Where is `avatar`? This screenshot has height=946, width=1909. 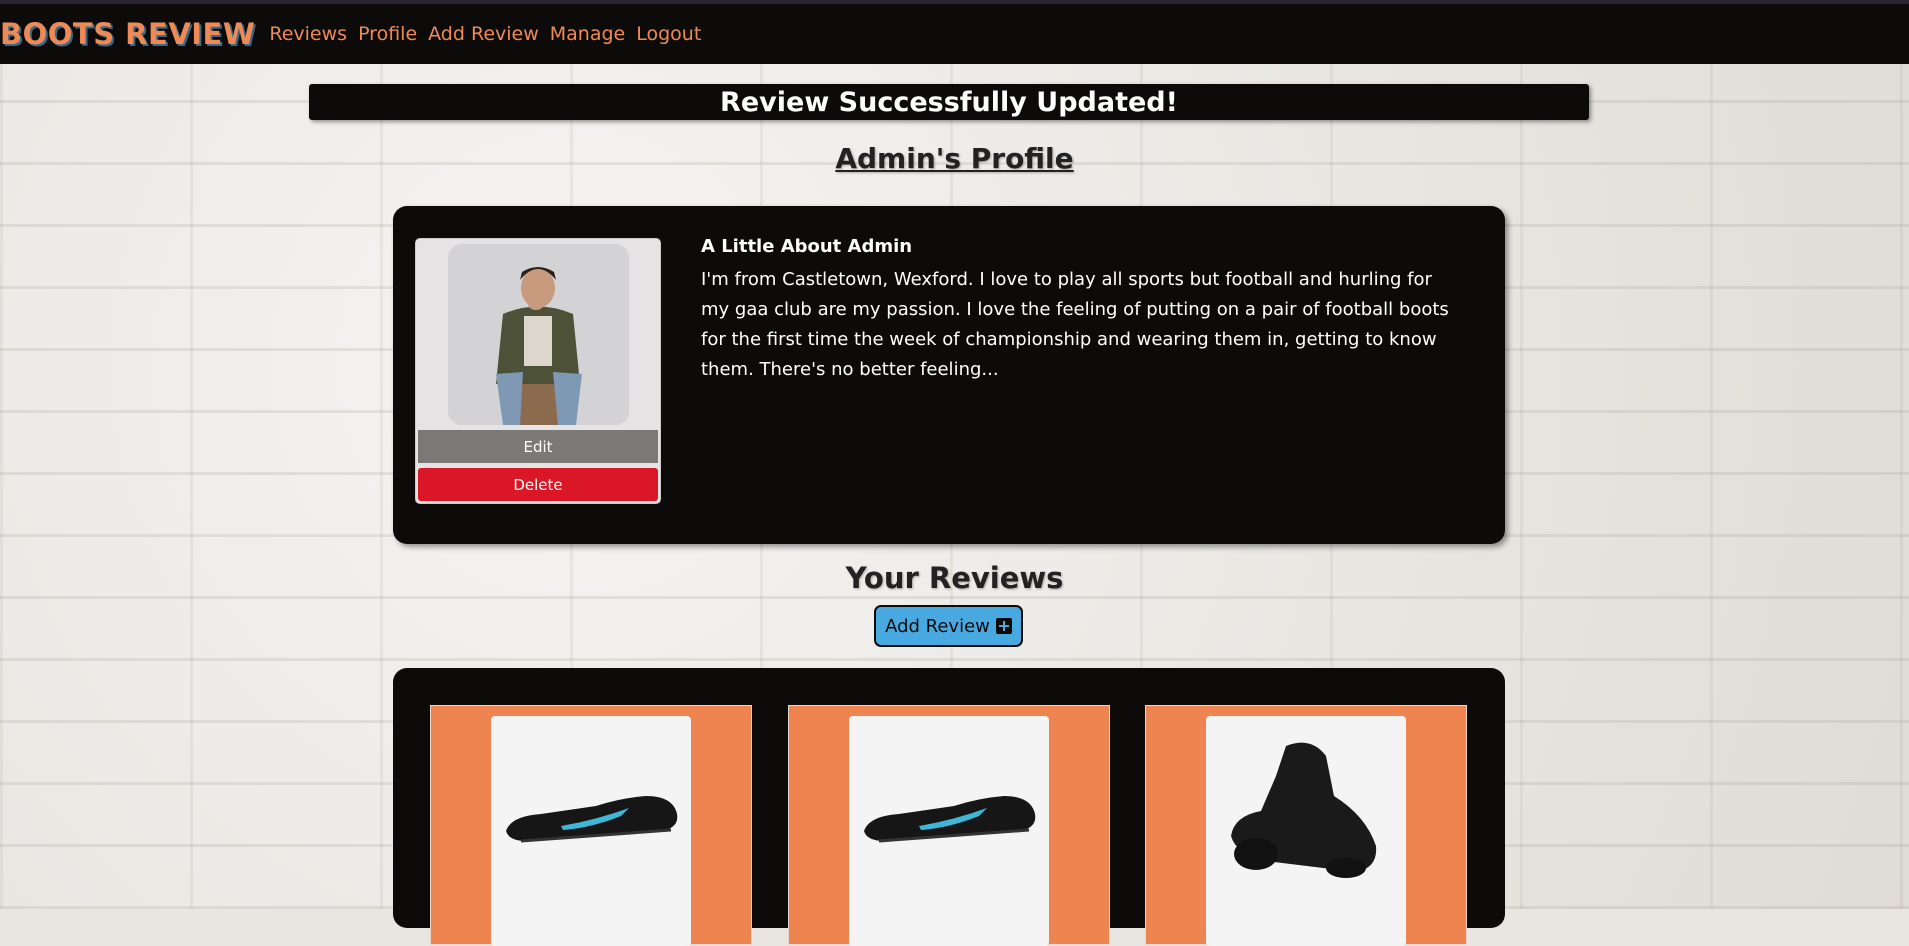 avatar is located at coordinates (538, 334).